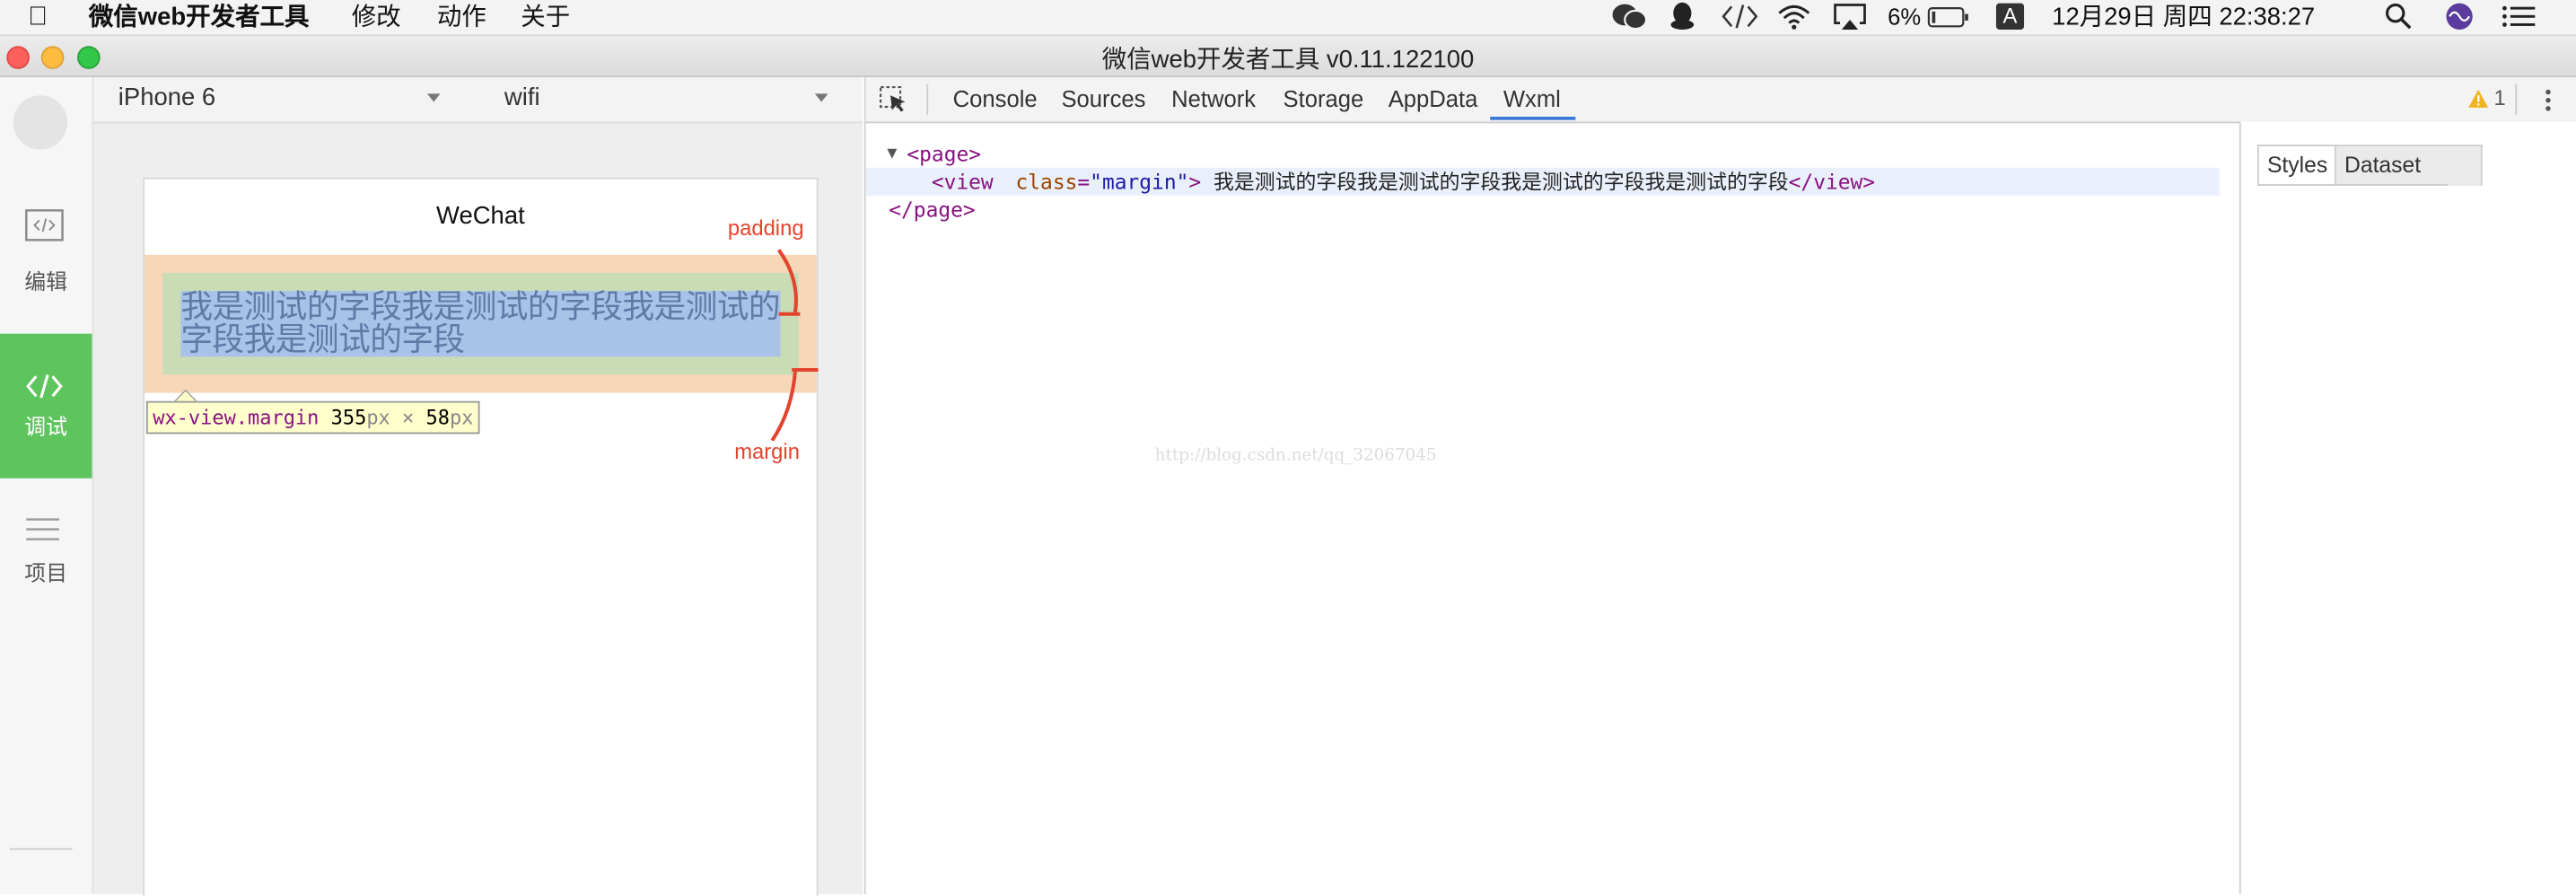 This screenshot has height=896, width=2576. Describe the element at coordinates (1905, 16) in the screenshot. I see `battery-percent: 6%` at that location.